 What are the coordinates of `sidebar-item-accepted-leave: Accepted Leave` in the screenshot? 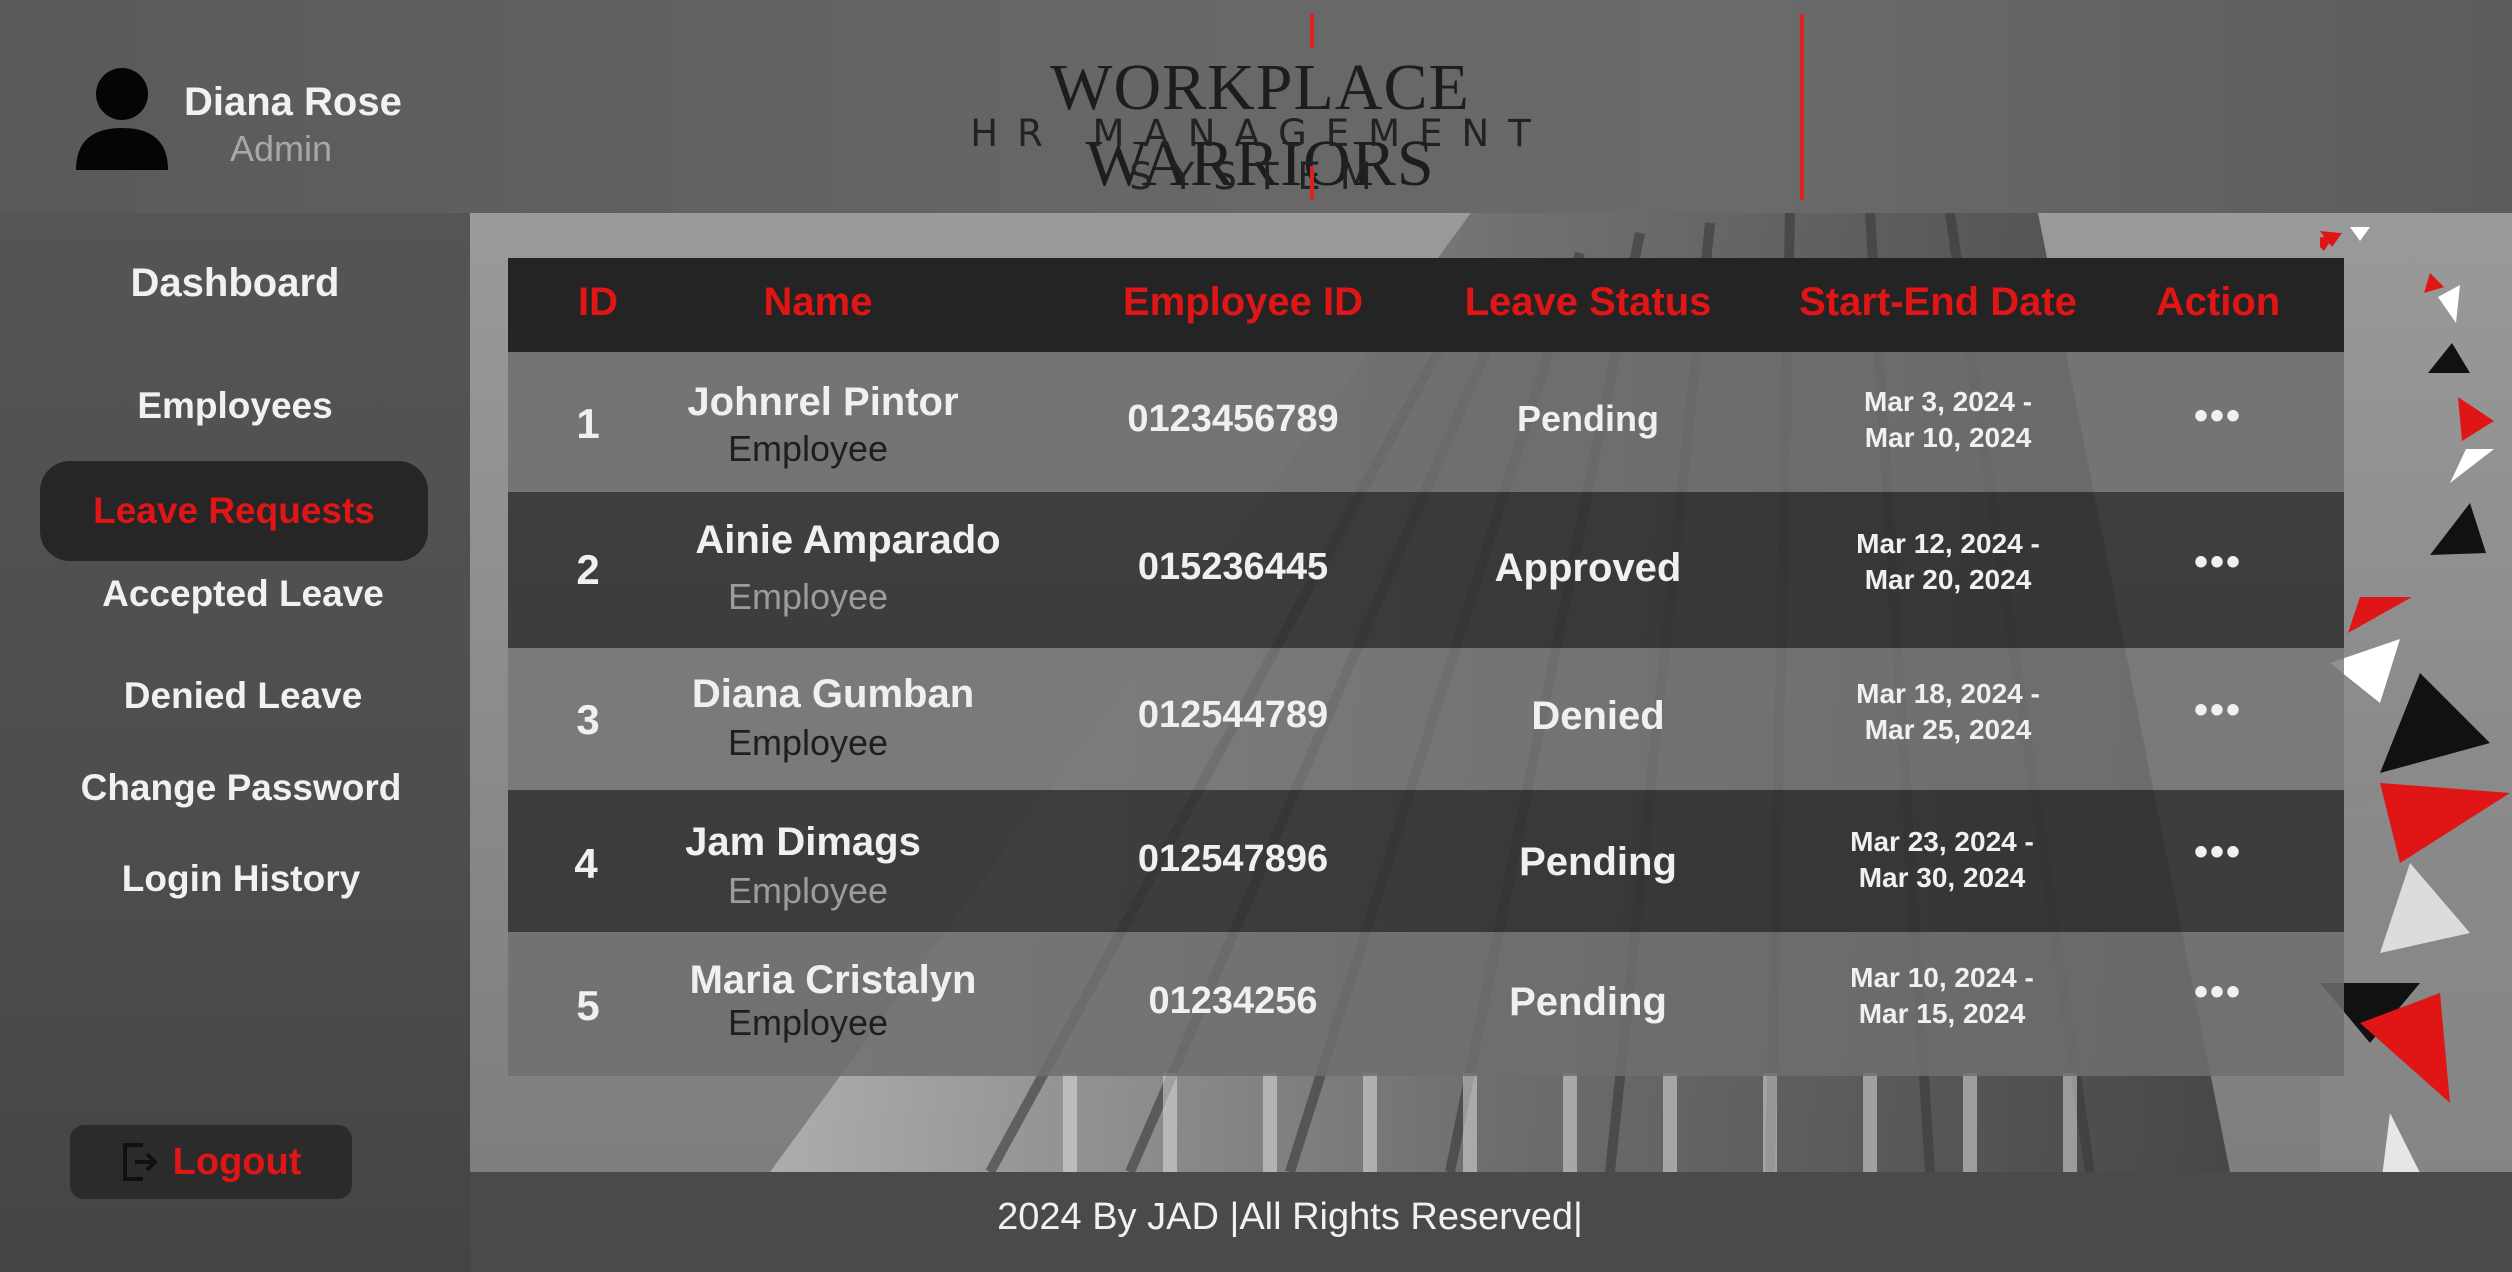 It's located at (243, 594).